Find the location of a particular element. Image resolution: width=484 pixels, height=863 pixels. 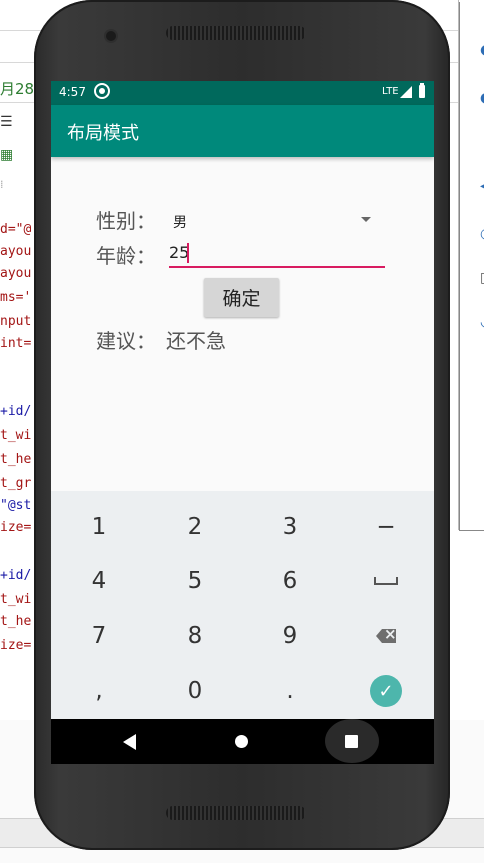

key-6: 6 is located at coordinates (290, 581).